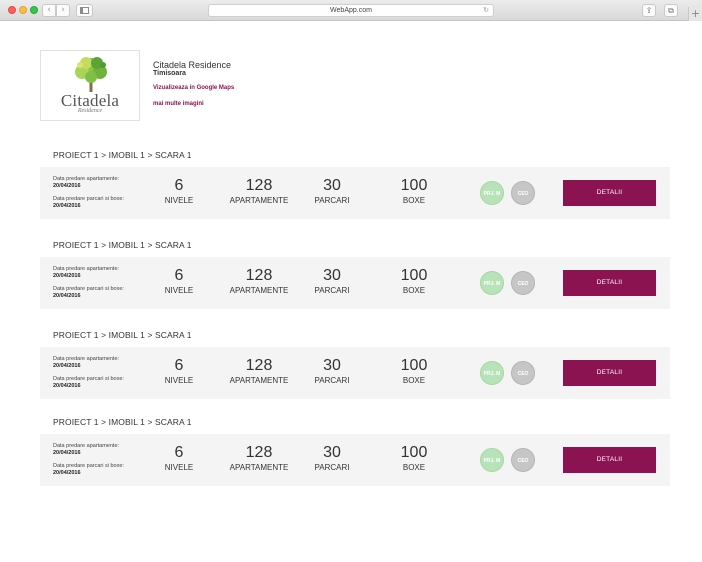 The height and width of the screenshot is (562, 702). What do you see at coordinates (12, 10) in the screenshot?
I see `close-window-icon` at bounding box center [12, 10].